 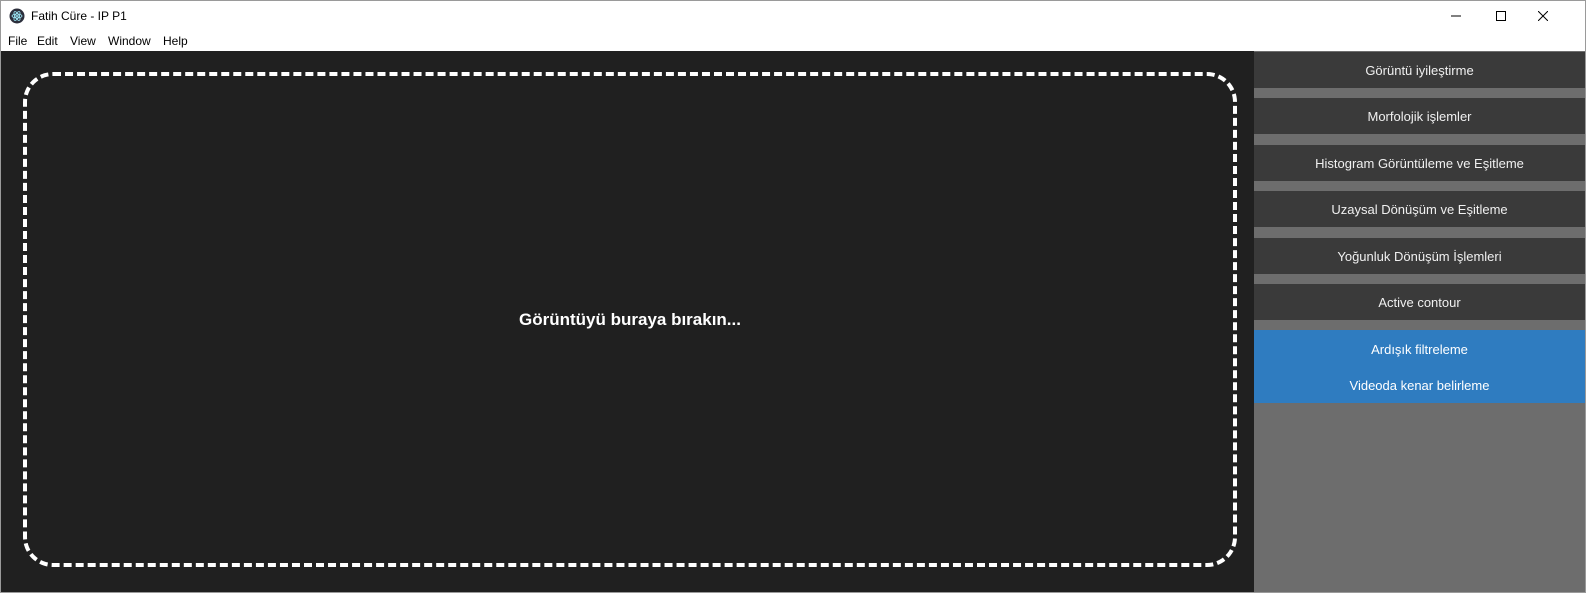 I want to click on sidebar-item-spatial: Uzaysal Dönüşüm ve Eşitleme, so click(x=1419, y=209).